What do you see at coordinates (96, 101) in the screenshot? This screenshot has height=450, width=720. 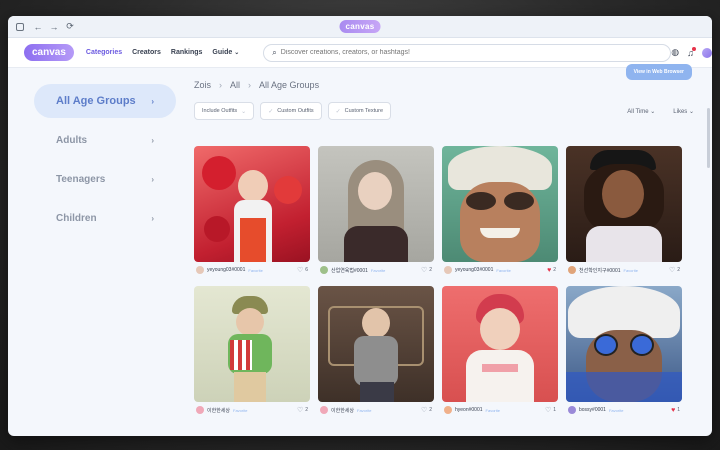 I see `sidebar-item-label: All Age Groups` at bounding box center [96, 101].